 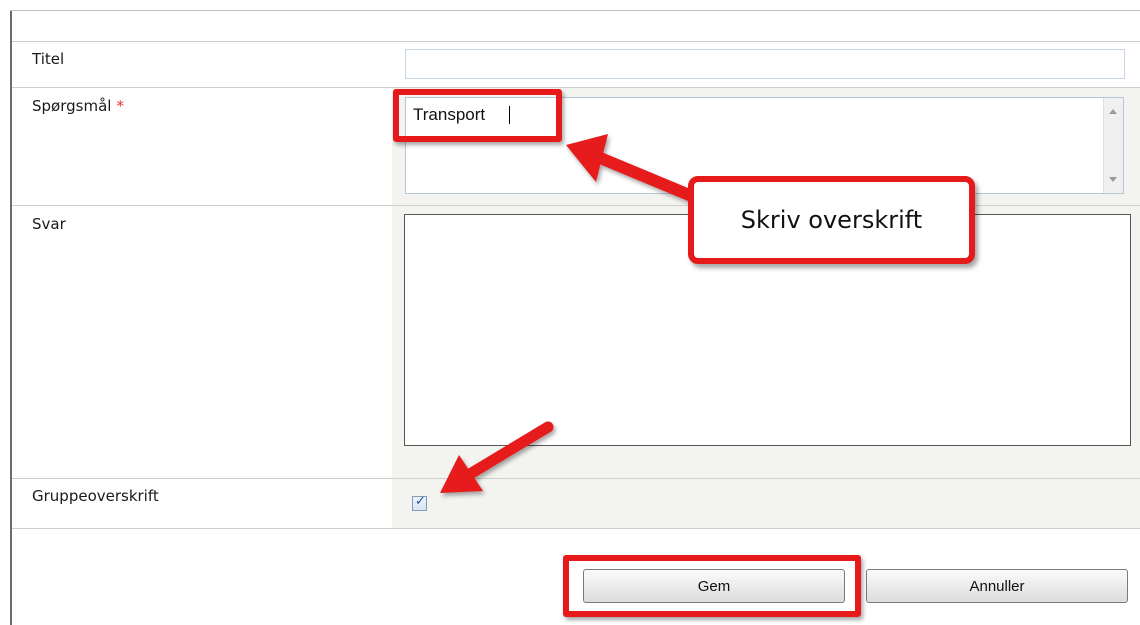 What do you see at coordinates (570, 313) in the screenshot?
I see `annotation-arrows` at bounding box center [570, 313].